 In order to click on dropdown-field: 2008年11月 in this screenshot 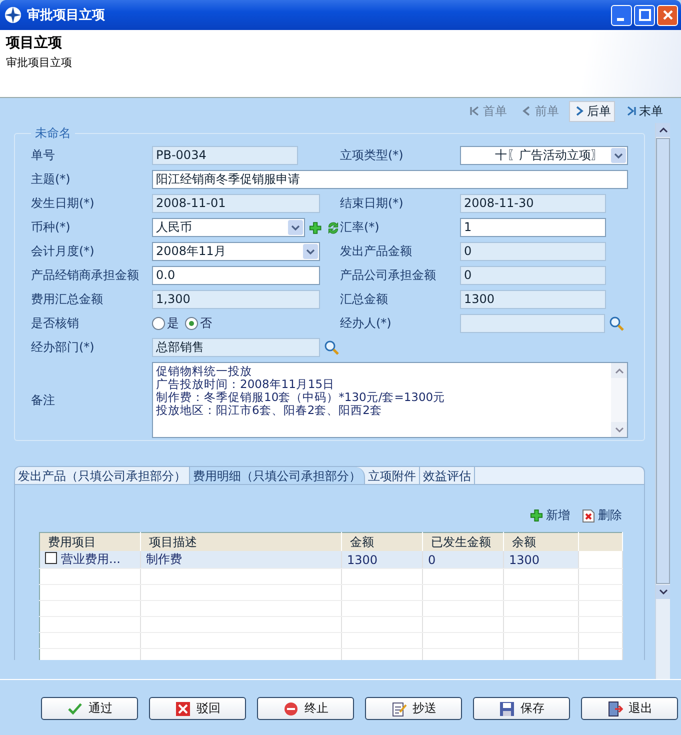, I will do `click(236, 251)`.